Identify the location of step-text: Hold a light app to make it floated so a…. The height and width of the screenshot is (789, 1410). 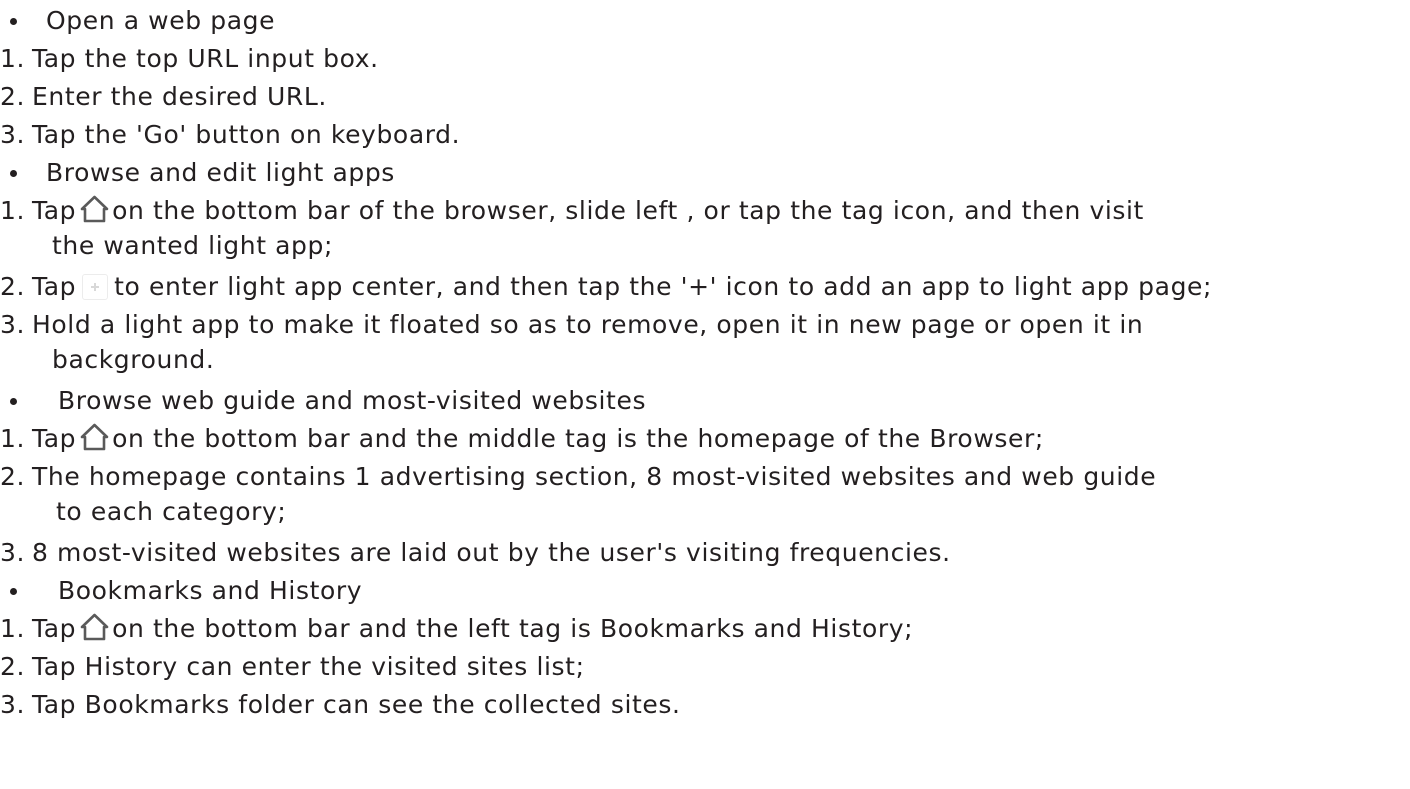
(588, 324).